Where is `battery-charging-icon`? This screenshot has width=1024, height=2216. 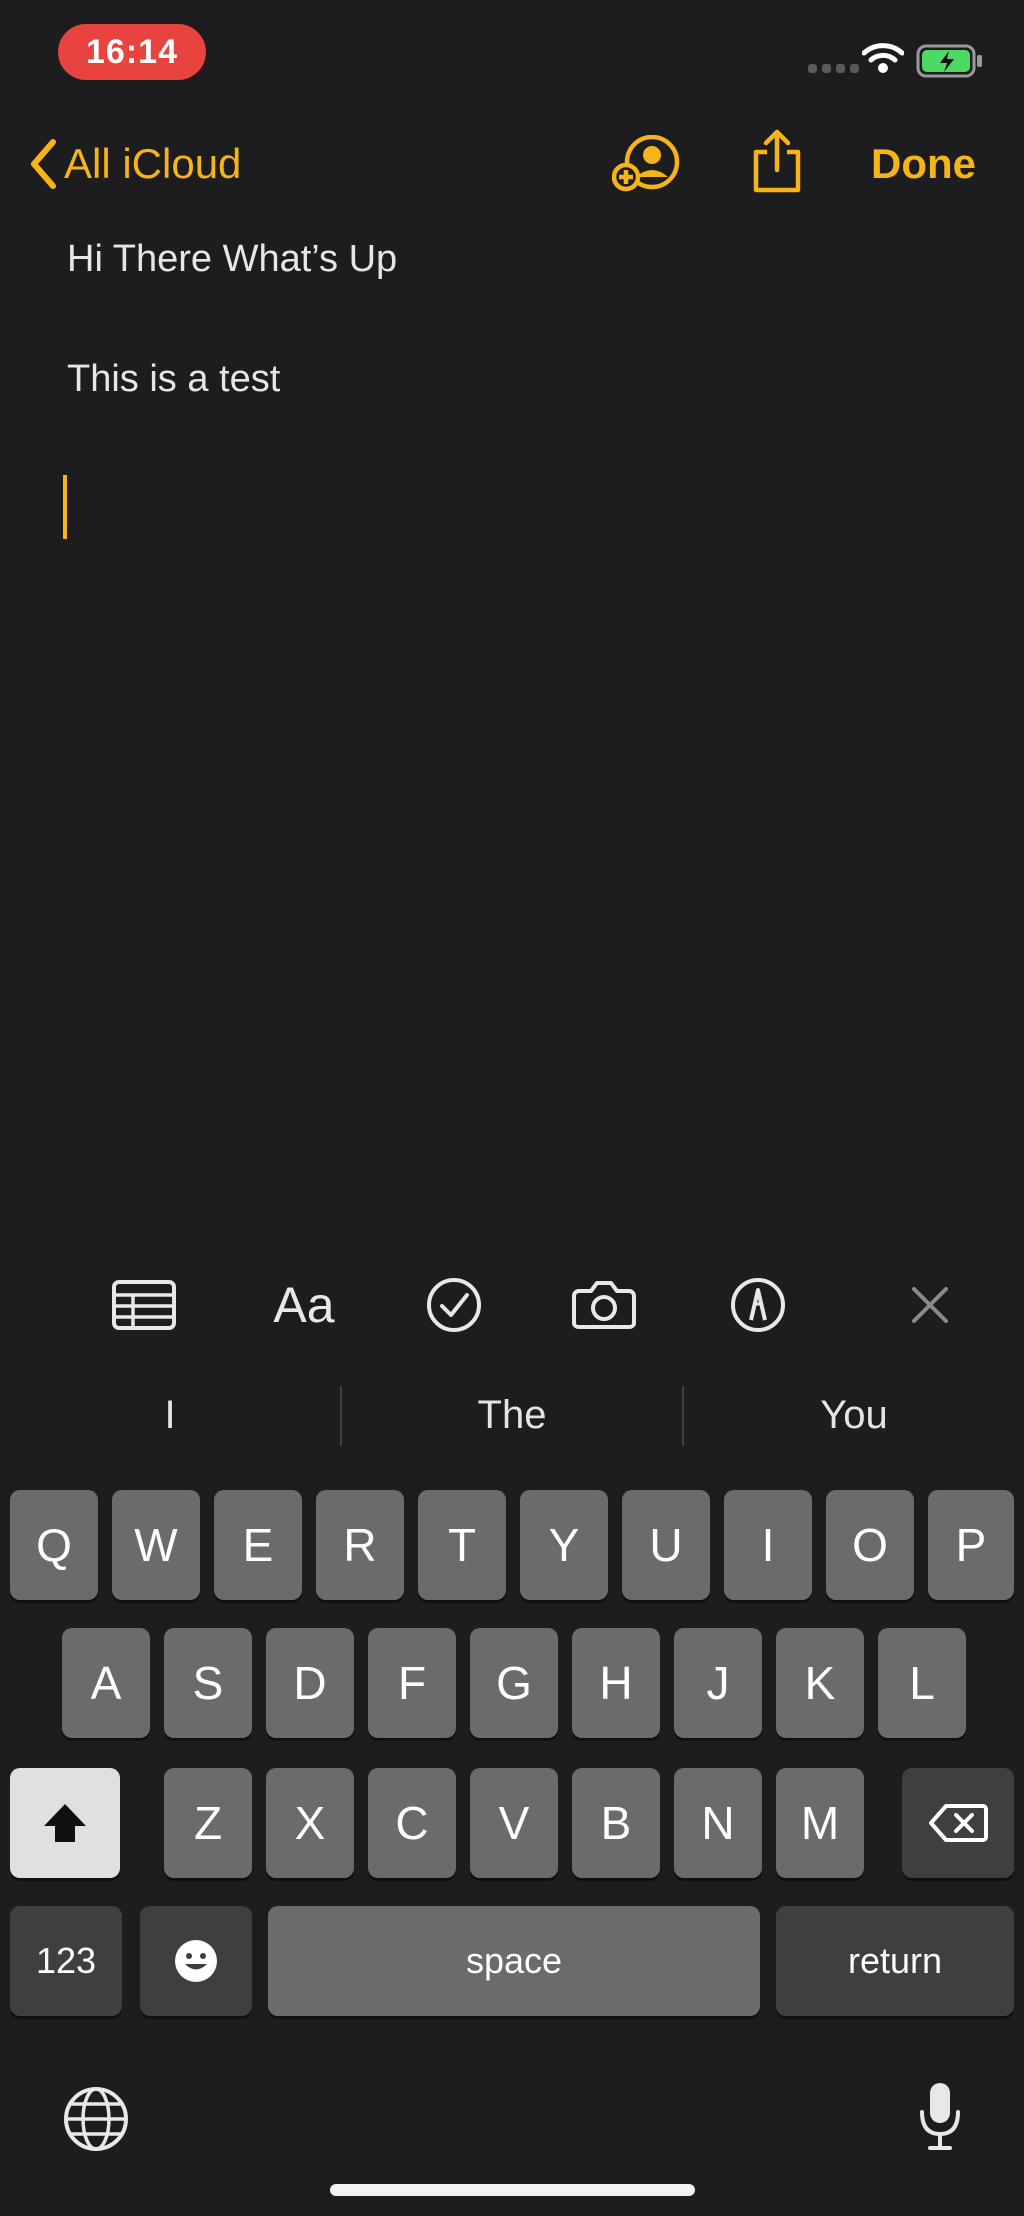 battery-charging-icon is located at coordinates (950, 63).